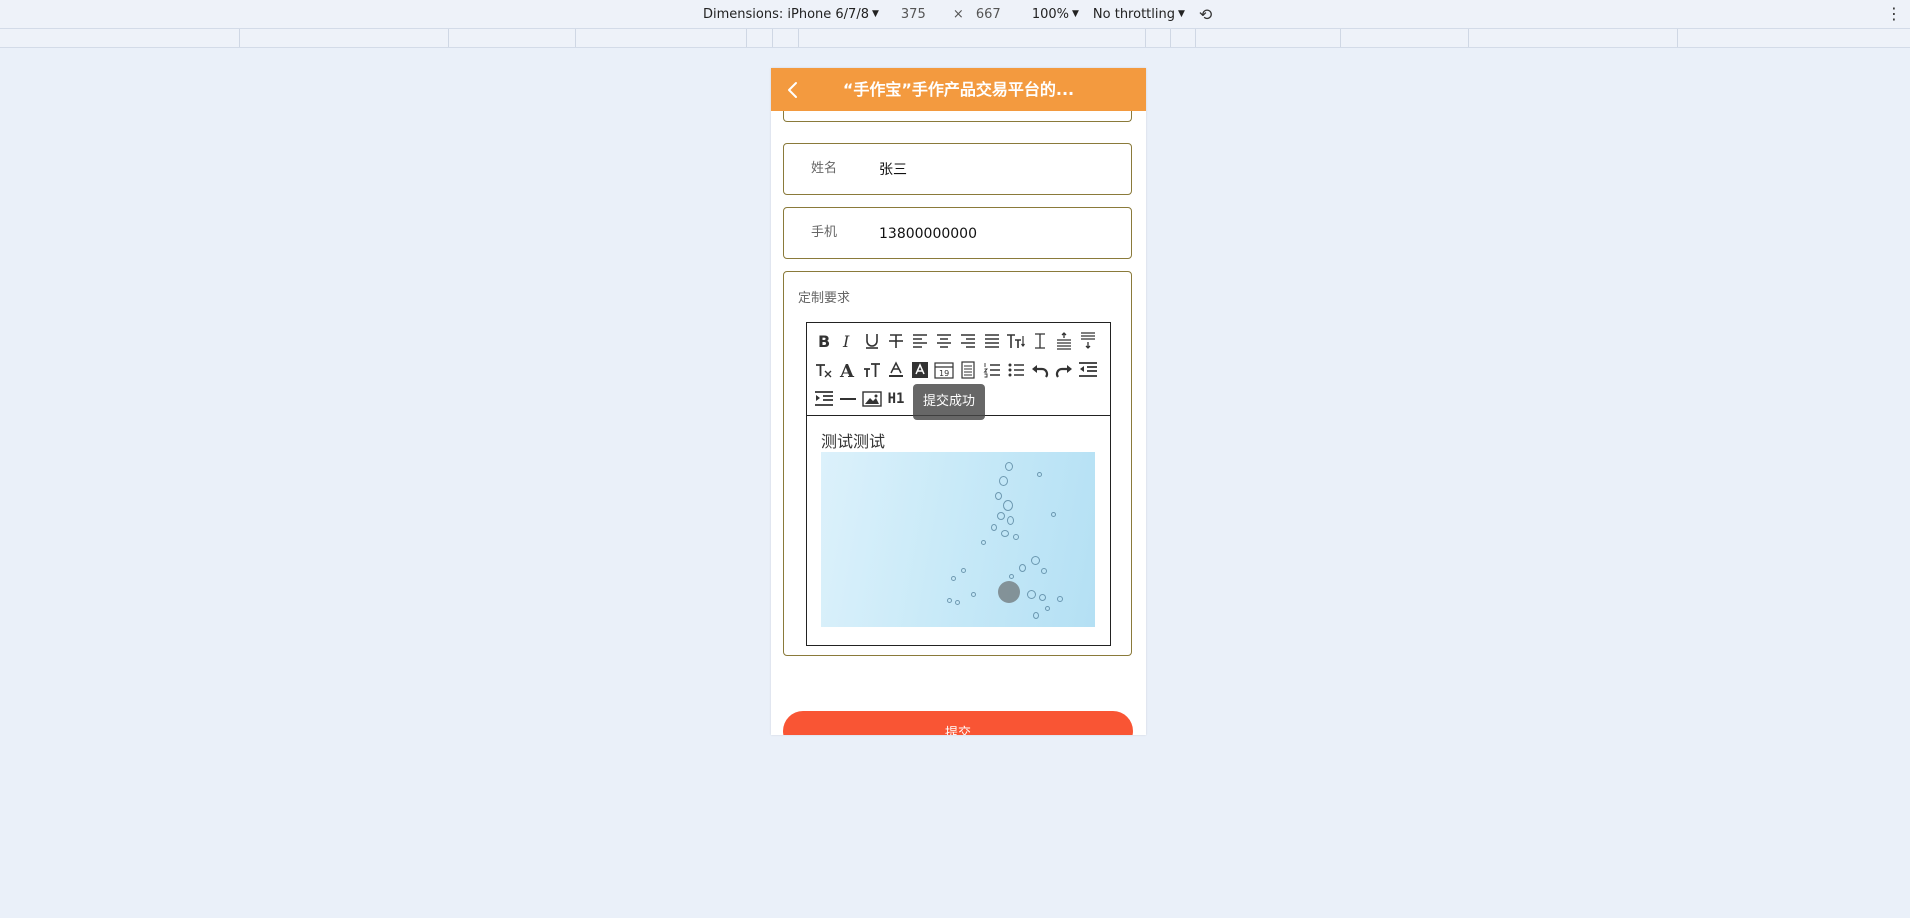 The height and width of the screenshot is (918, 1910). Describe the element at coordinates (955, 38) in the screenshot. I see `media-query-ruler` at that location.